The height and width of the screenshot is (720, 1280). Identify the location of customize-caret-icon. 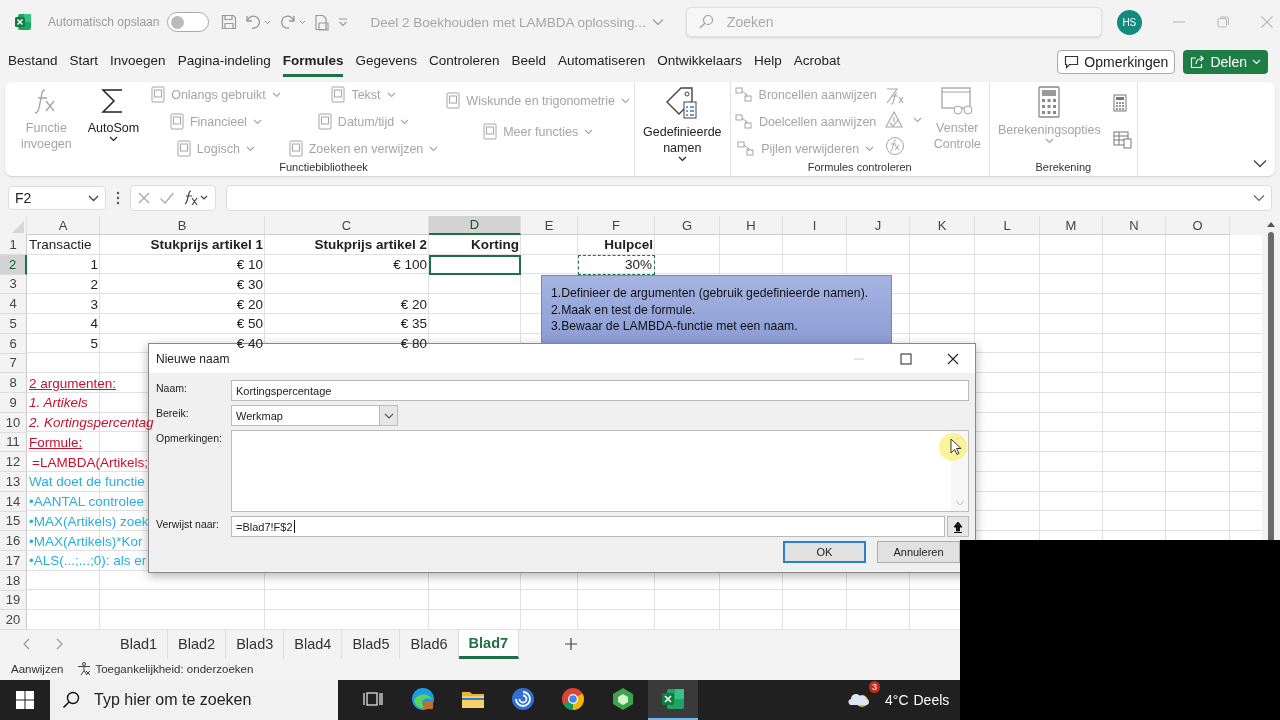
(343, 22).